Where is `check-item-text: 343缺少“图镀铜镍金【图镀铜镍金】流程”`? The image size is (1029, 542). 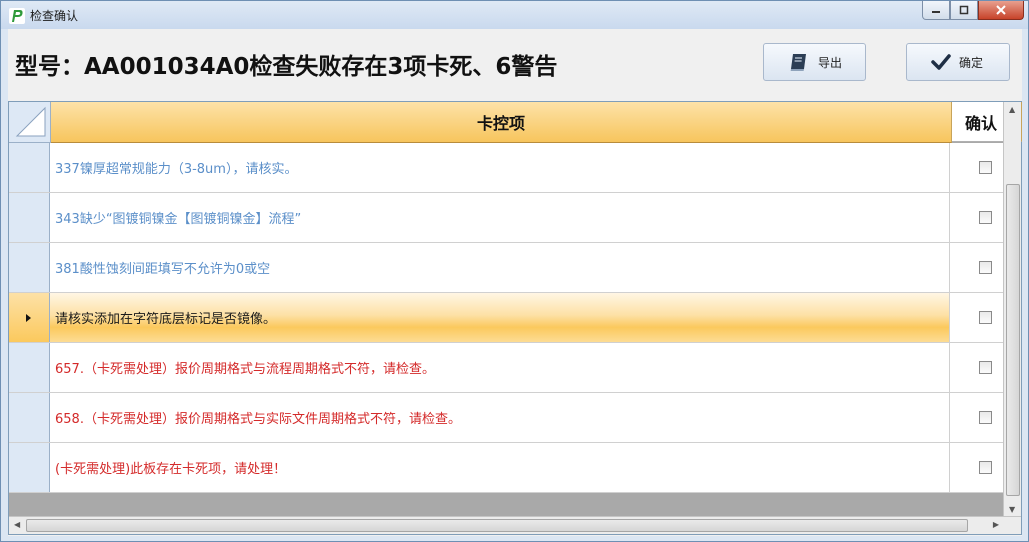
check-item-text: 343缺少“图镀铜镍金【图镀铜镍金】流程” is located at coordinates (500, 217).